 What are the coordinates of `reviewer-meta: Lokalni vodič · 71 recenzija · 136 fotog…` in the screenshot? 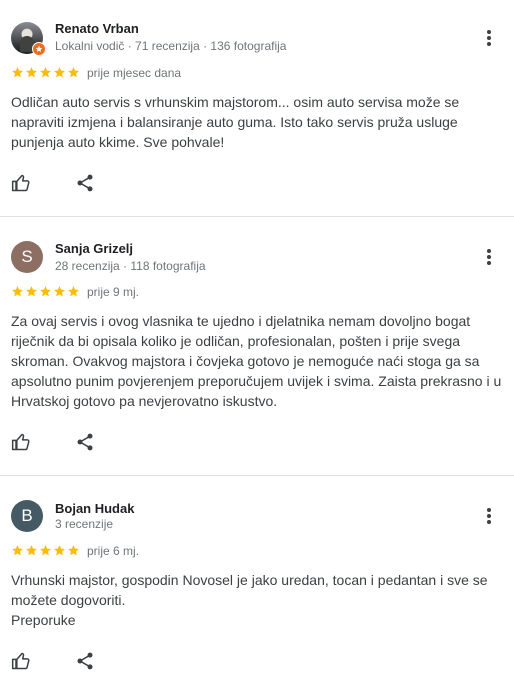 It's located at (171, 46).